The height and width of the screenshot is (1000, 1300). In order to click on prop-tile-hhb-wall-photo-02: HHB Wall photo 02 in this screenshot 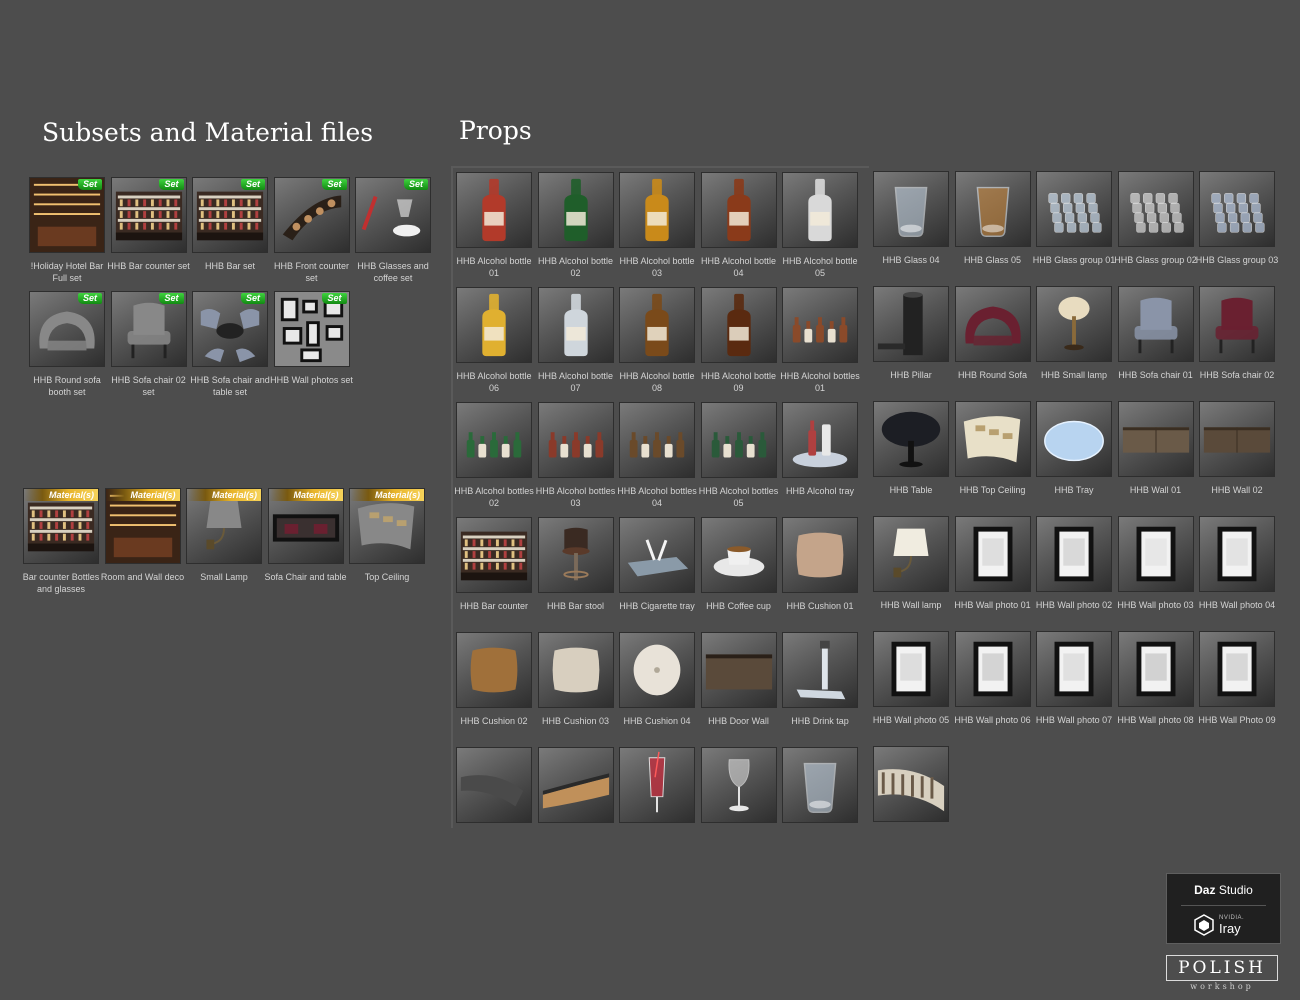, I will do `click(1074, 570)`.